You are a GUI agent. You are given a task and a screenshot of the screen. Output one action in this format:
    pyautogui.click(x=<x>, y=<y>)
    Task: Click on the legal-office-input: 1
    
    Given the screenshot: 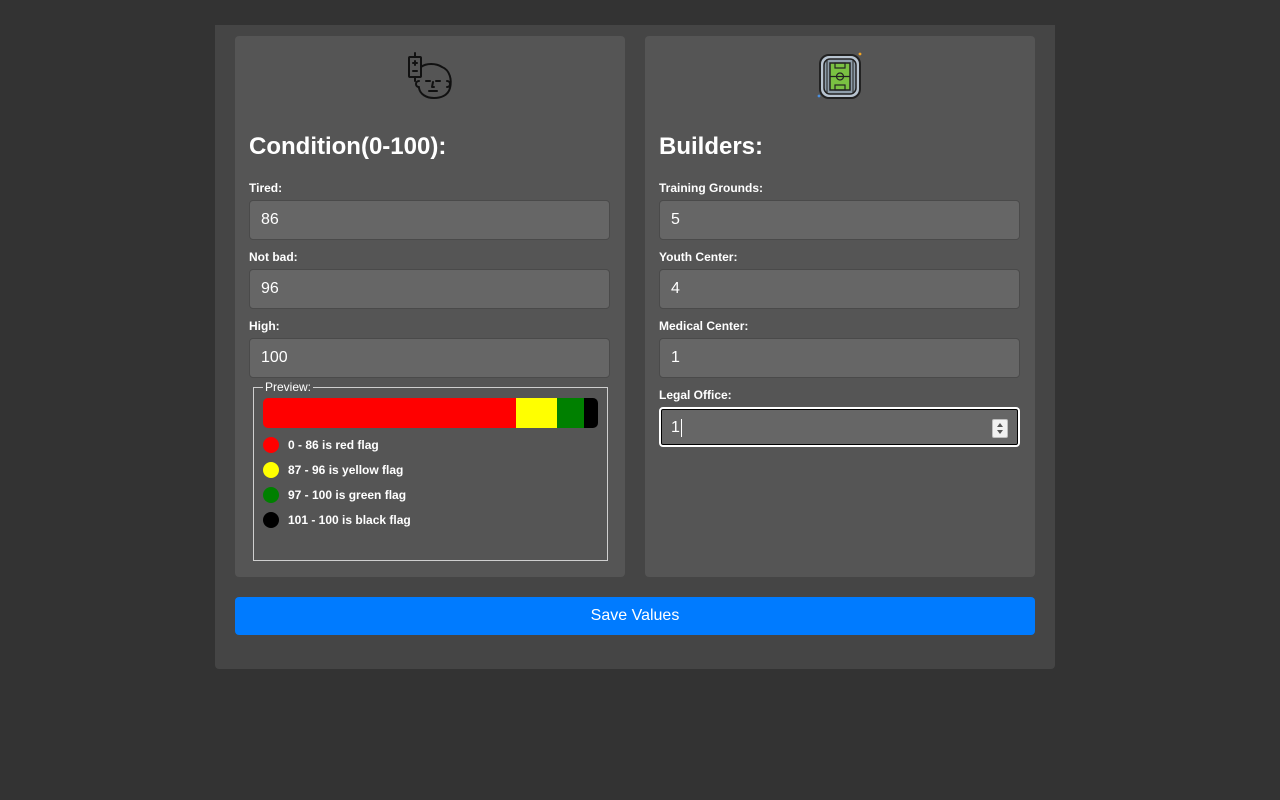 What is the action you would take?
    pyautogui.click(x=839, y=427)
    